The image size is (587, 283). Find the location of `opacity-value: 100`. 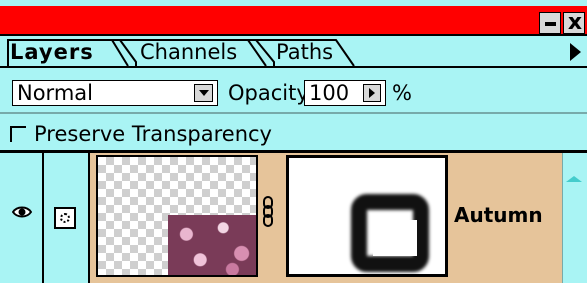

opacity-value: 100 is located at coordinates (329, 93).